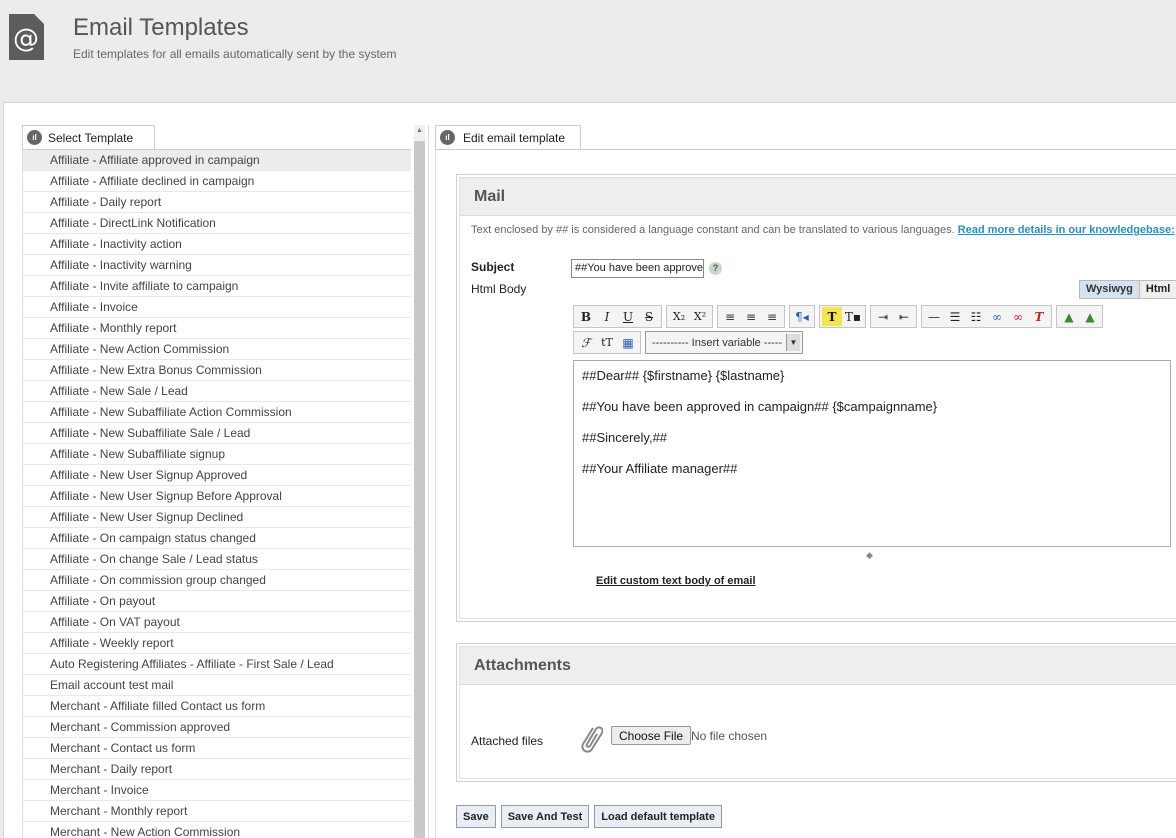 This screenshot has height=838, width=1176. I want to click on align-left-icon: ≡, so click(730, 316).